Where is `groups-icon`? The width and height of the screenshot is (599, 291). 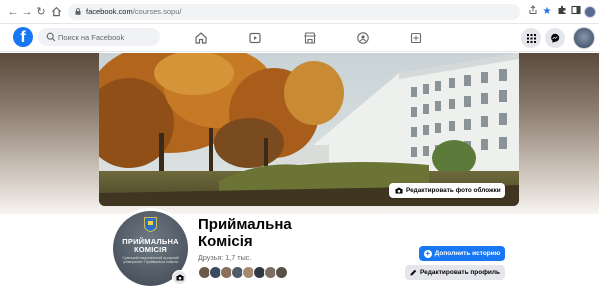
groups-icon is located at coordinates (363, 38).